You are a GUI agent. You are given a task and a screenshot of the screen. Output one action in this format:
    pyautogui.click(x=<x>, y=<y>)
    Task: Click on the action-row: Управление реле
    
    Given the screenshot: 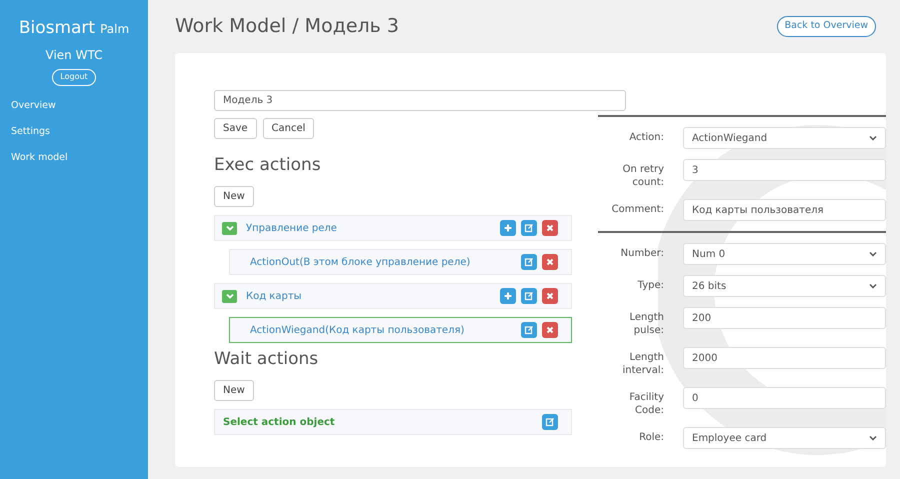 What is the action you would take?
    pyautogui.click(x=393, y=228)
    